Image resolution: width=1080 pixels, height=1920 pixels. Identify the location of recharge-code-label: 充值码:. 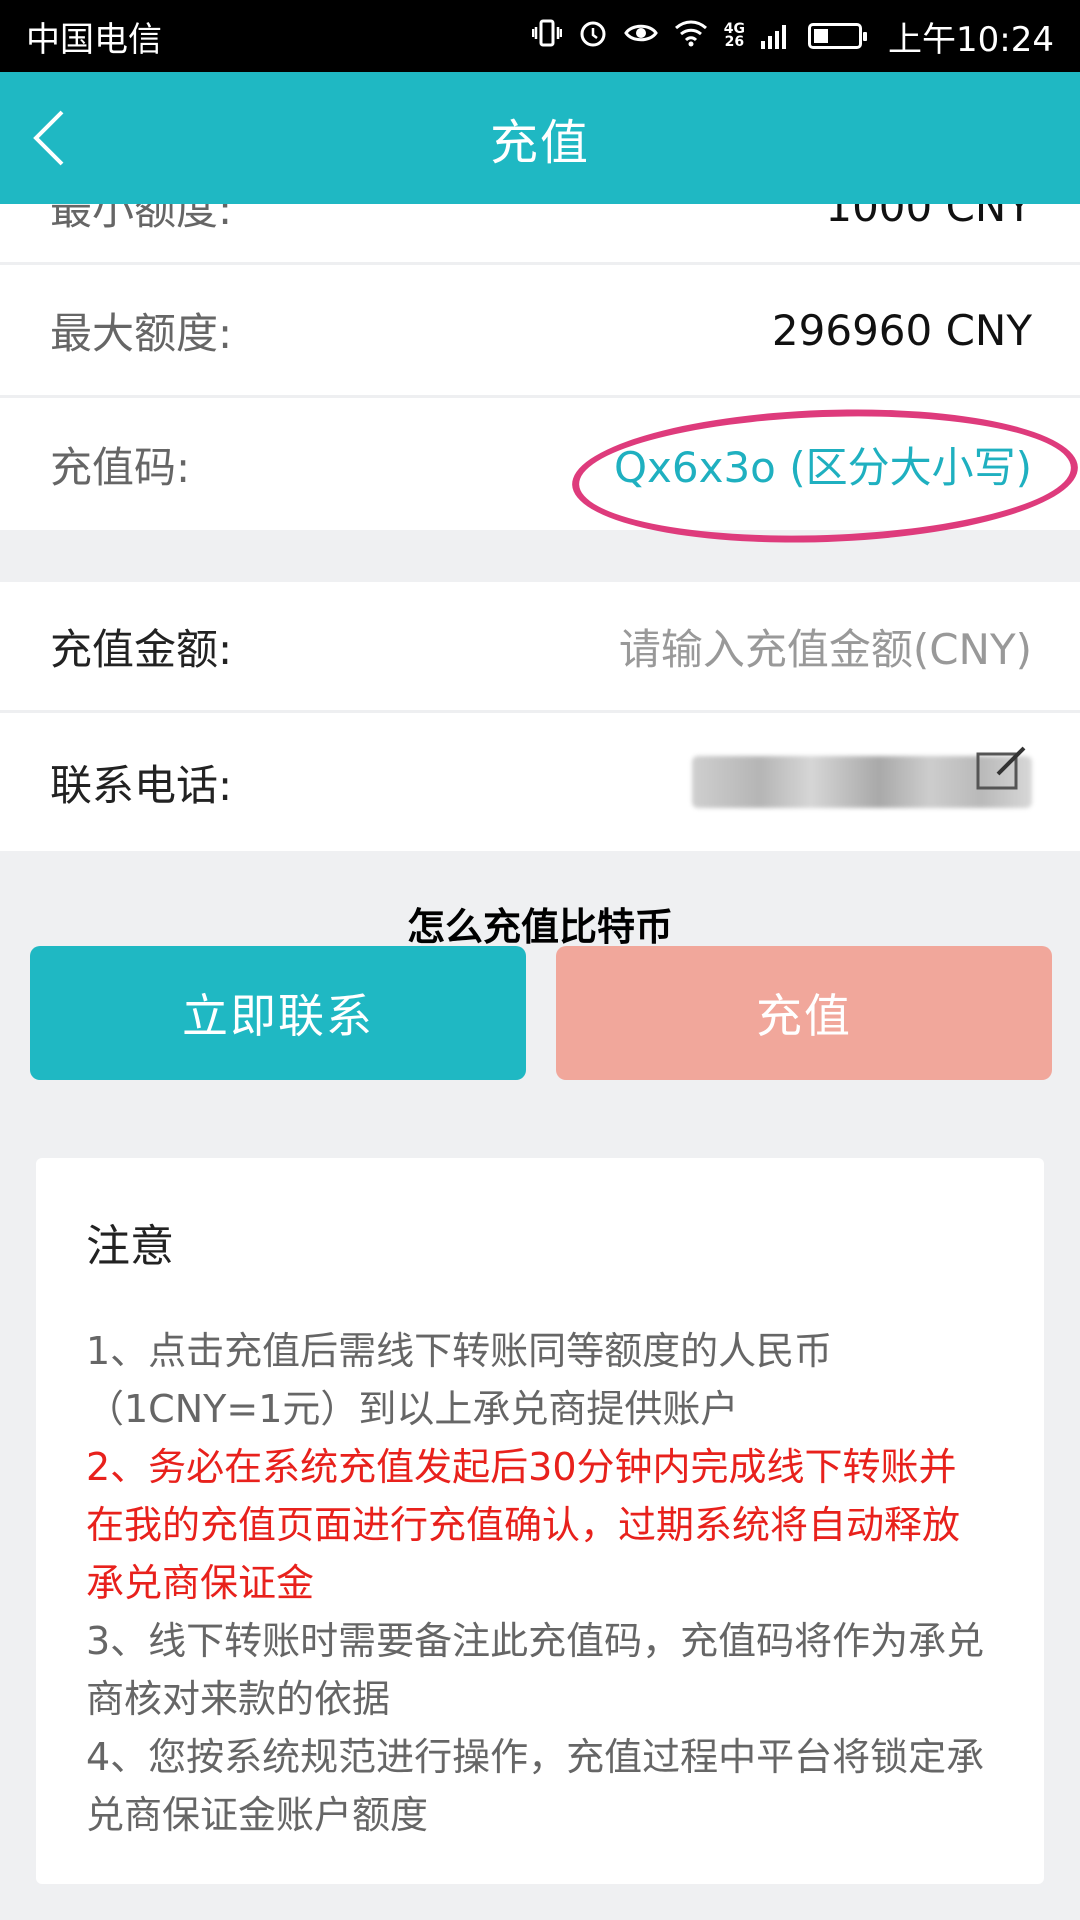
(120, 467).